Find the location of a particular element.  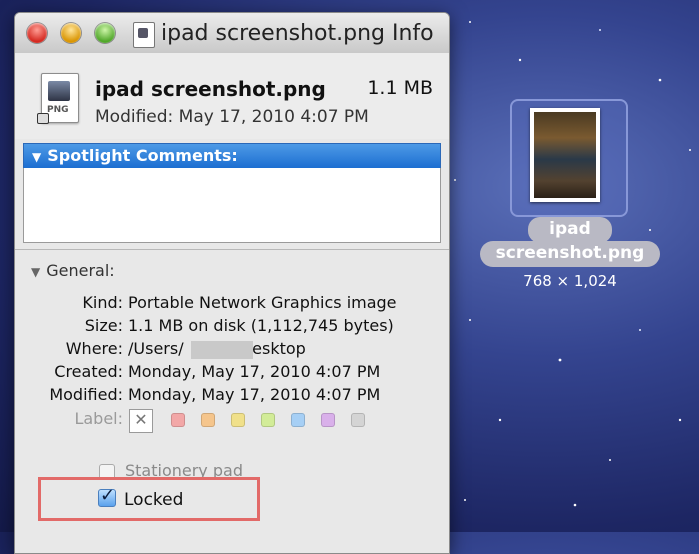

title-bar: ipad screenshot.png Info is located at coordinates (232, 33).